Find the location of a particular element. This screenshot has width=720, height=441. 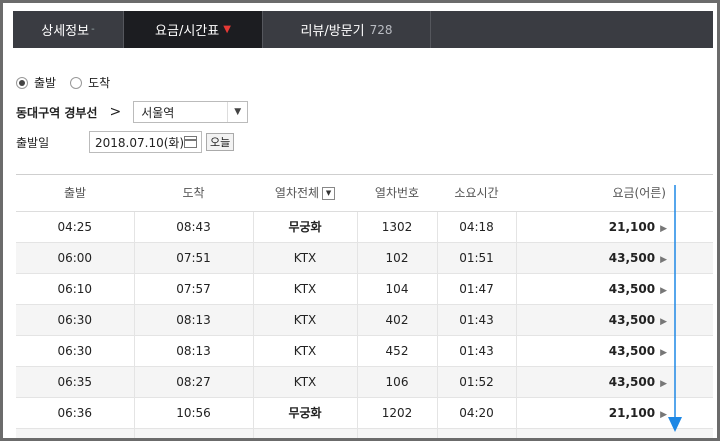

table-row: 04:25 08:43 무궁화 1302 04:18 21,100 ▶ is located at coordinates (364, 227).